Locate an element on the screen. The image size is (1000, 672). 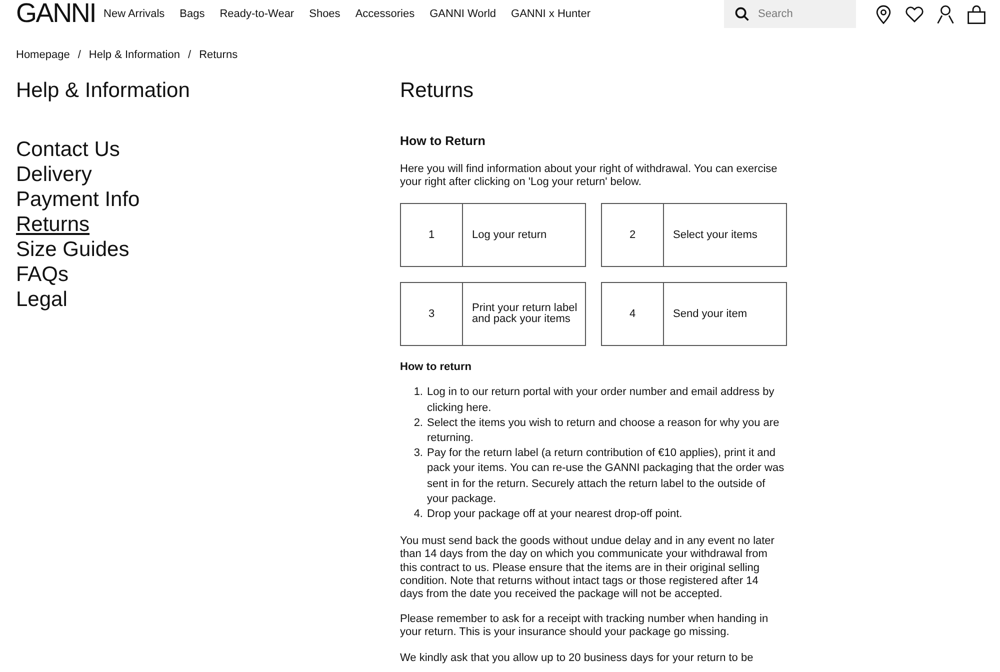
location-pin-icon is located at coordinates (883, 14).